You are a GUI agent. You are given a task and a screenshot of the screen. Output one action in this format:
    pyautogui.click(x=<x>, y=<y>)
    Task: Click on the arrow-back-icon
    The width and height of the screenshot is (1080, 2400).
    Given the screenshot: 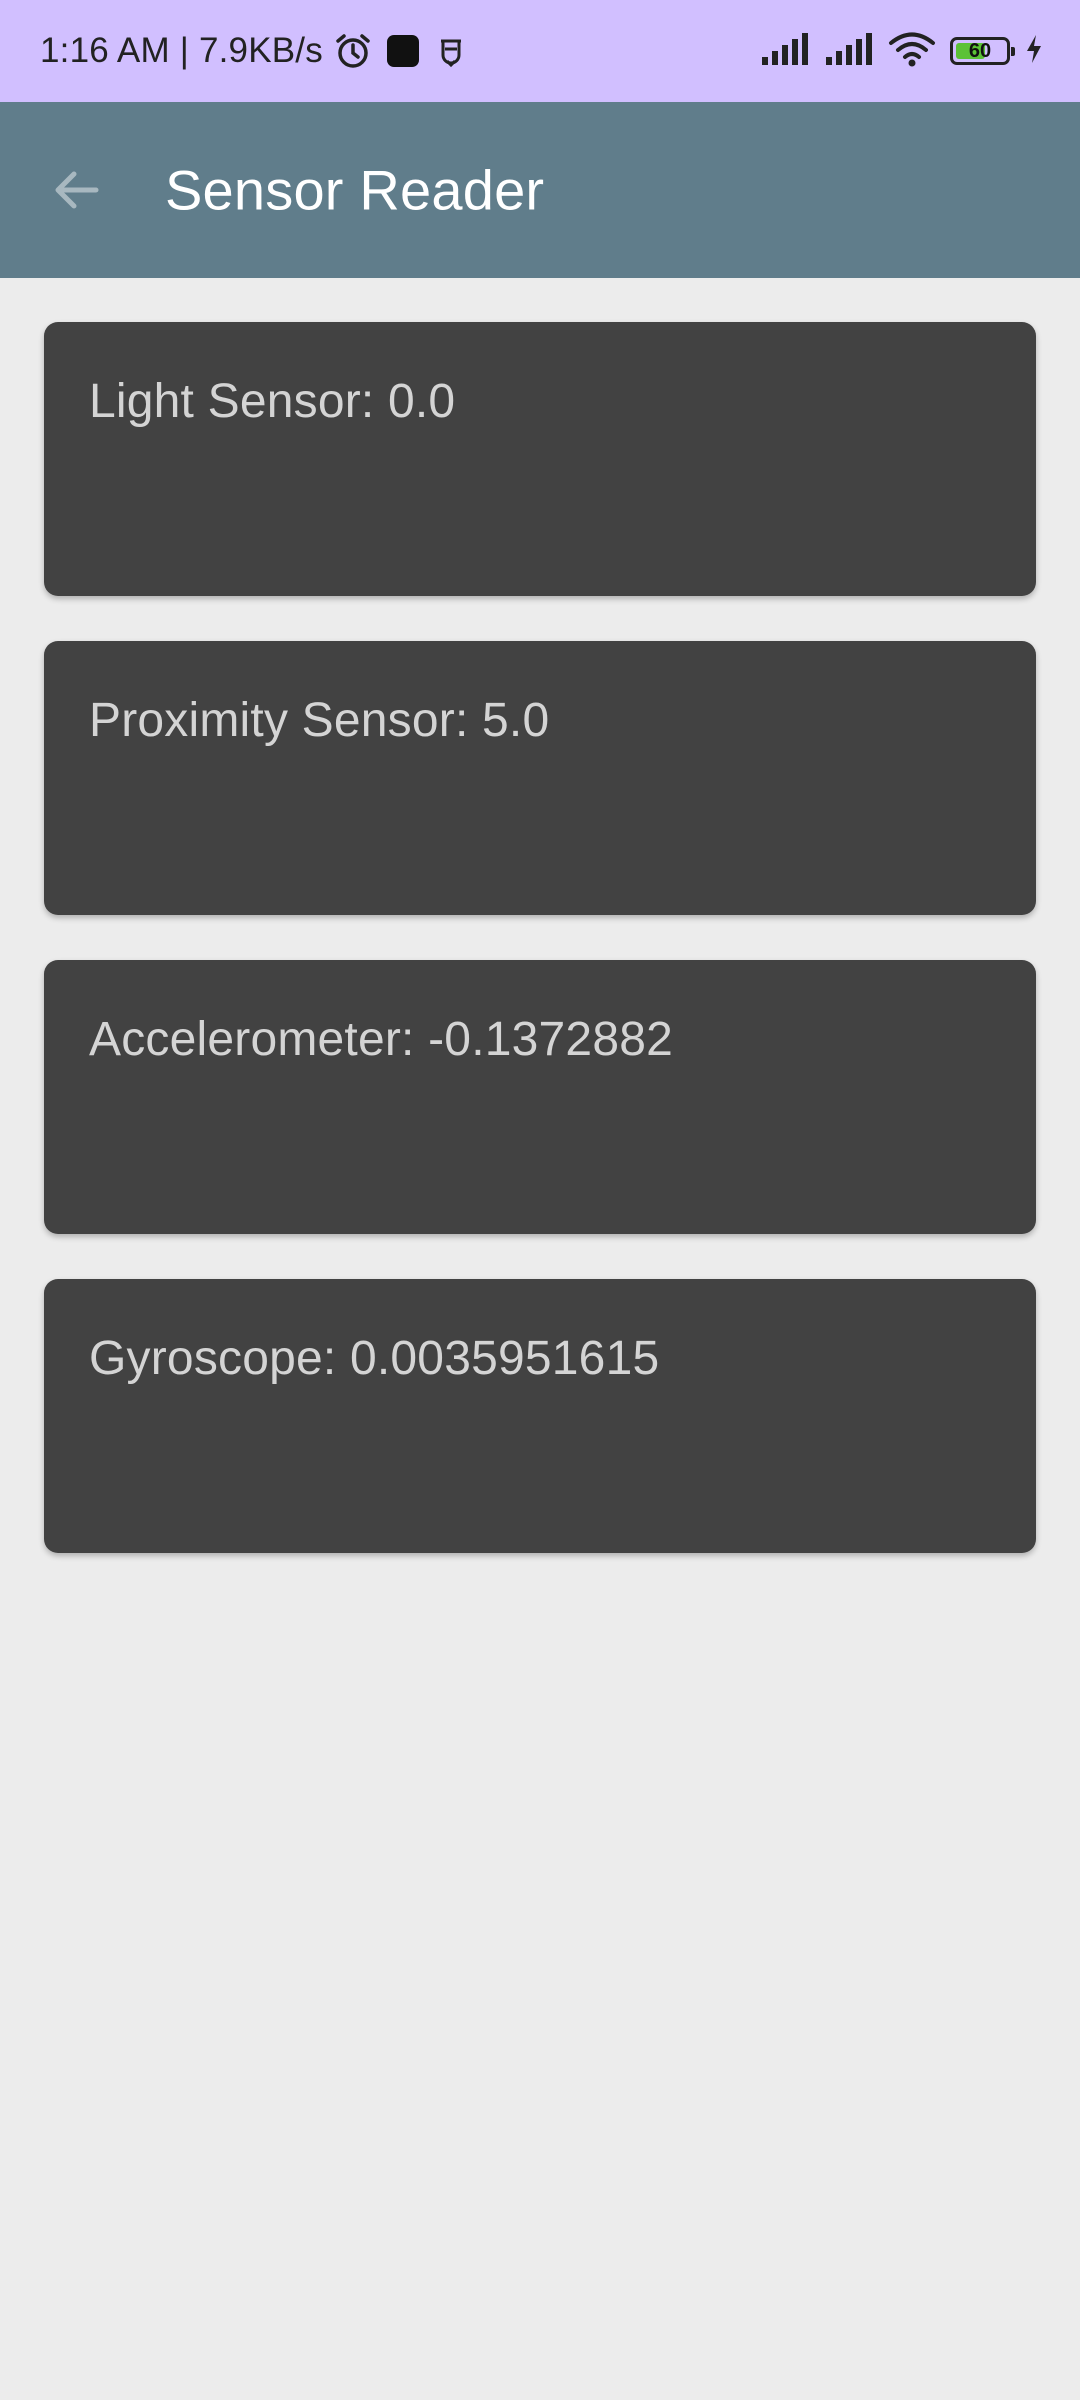 What is the action you would take?
    pyautogui.click(x=77, y=190)
    